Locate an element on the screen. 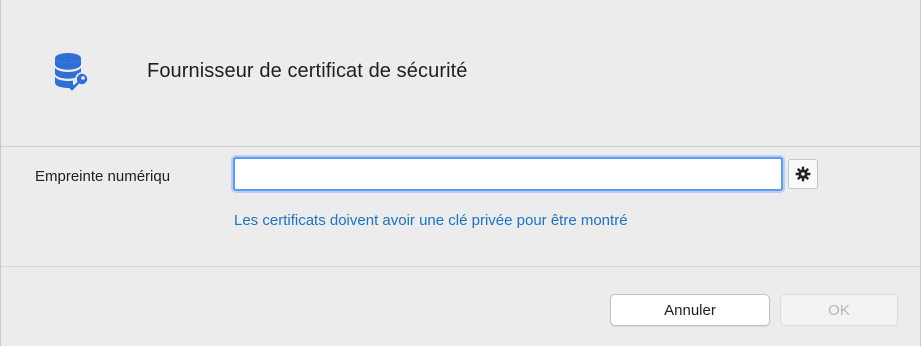 The image size is (921, 346). cancel-button: Annuler is located at coordinates (690, 310).